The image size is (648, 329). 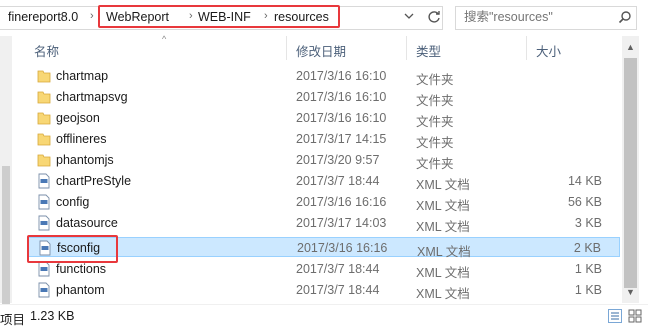 I want to click on breadcrumb-root: finereport8.0, so click(x=43, y=17).